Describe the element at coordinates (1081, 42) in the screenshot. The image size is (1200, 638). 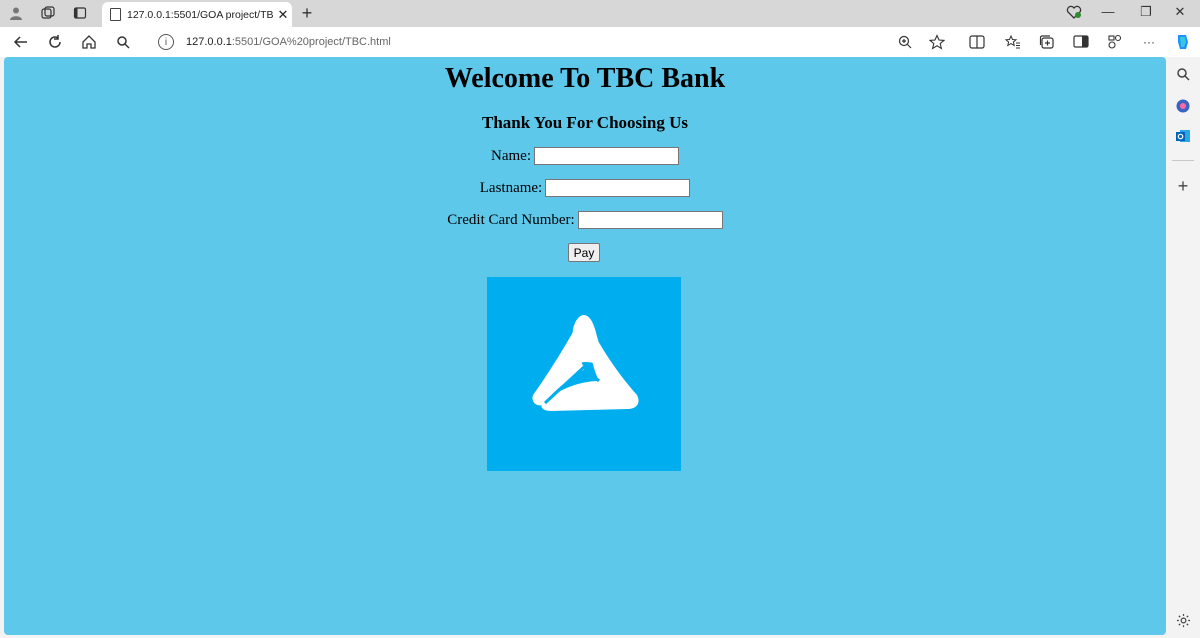
I see `browser-essentials-icon` at that location.